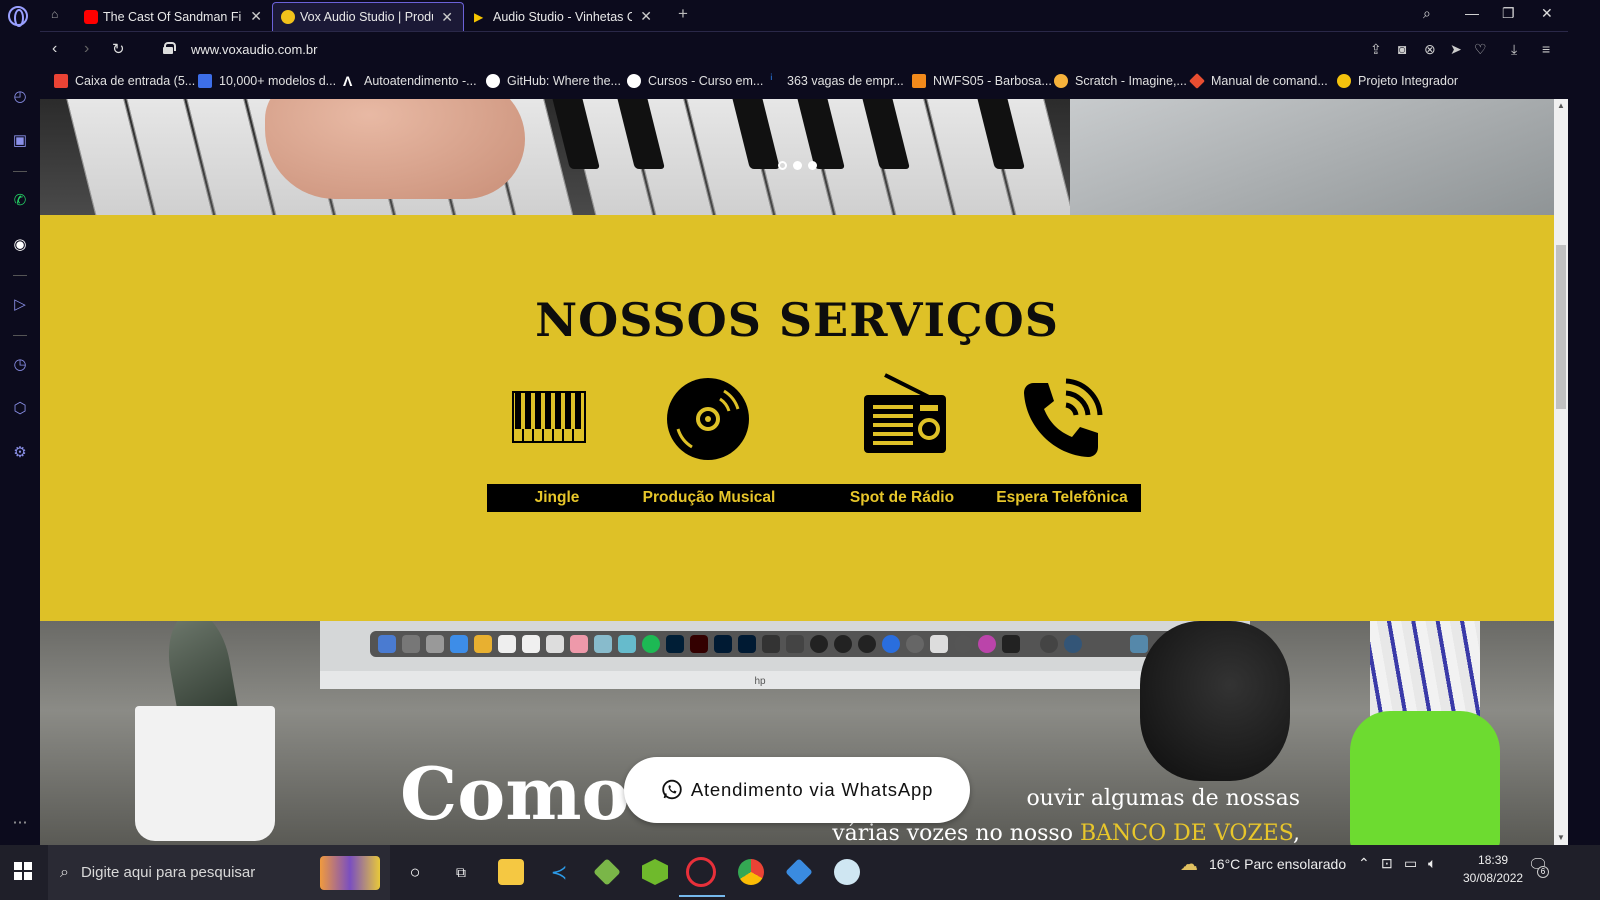  I want to click on search-highlight-icon, so click(350, 872).